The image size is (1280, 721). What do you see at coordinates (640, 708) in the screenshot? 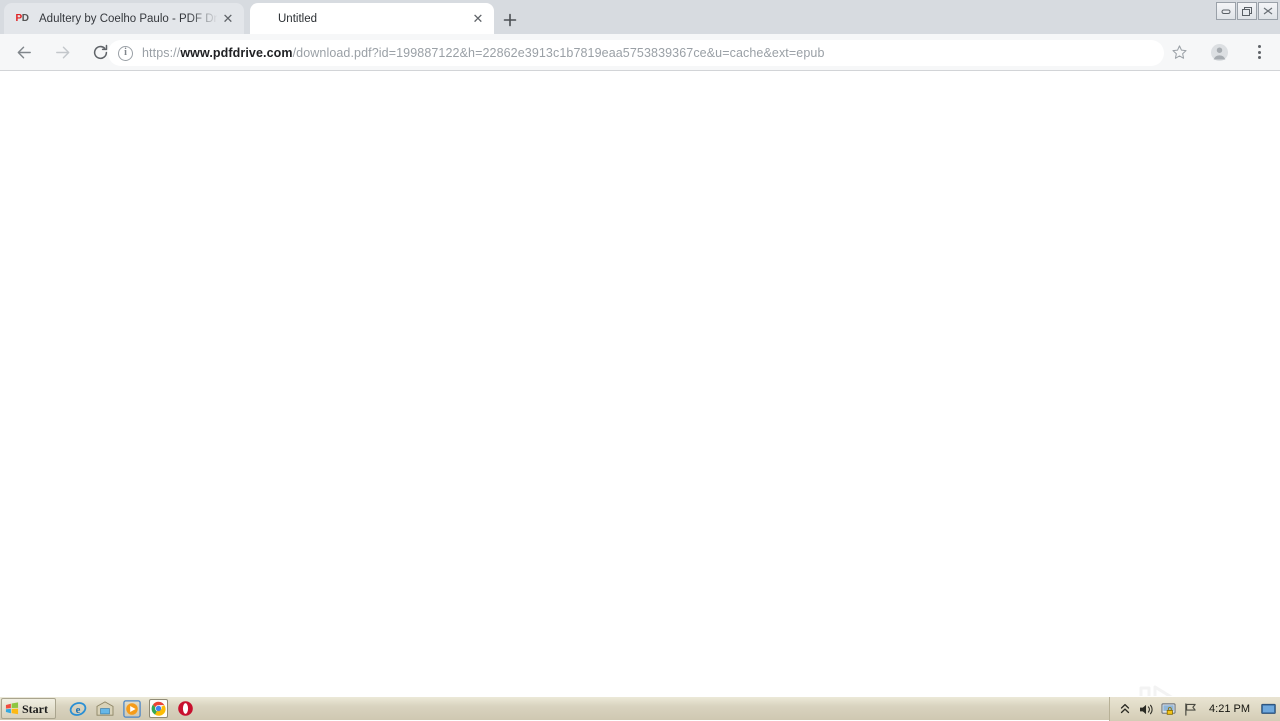
I see `windows-taskbar: Start e 4:21 PM` at bounding box center [640, 708].